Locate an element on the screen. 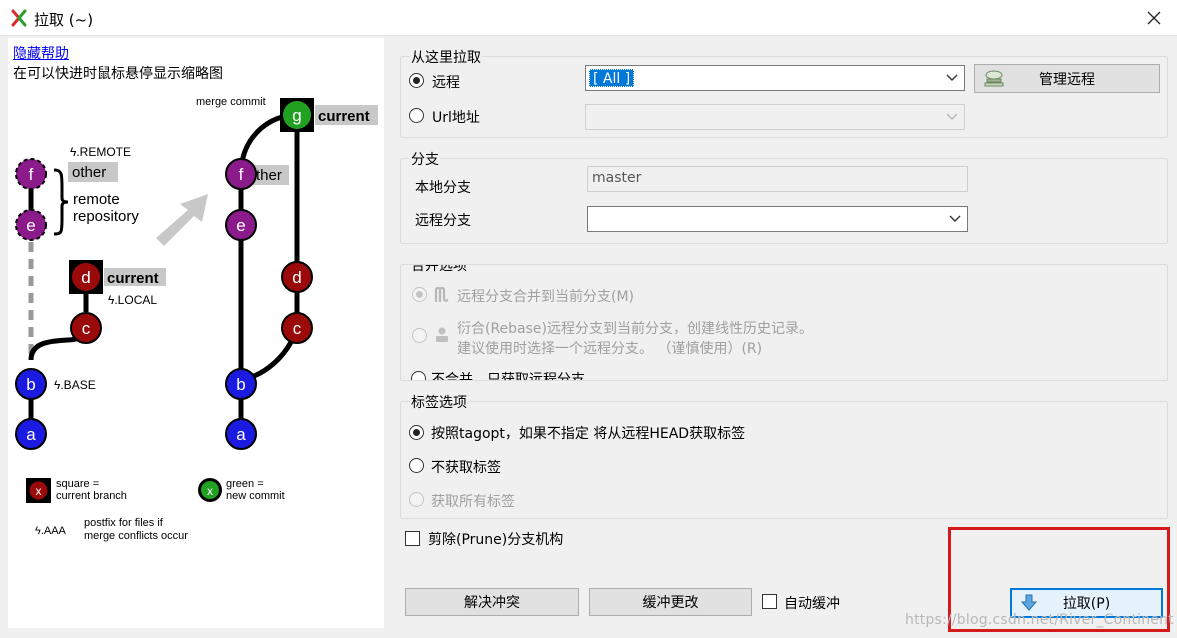 The image size is (1177, 638). rebase-label-line1: 衍合(Rebase)远程分支到当前分支，创建线性历史记录。 is located at coordinates (635, 329).